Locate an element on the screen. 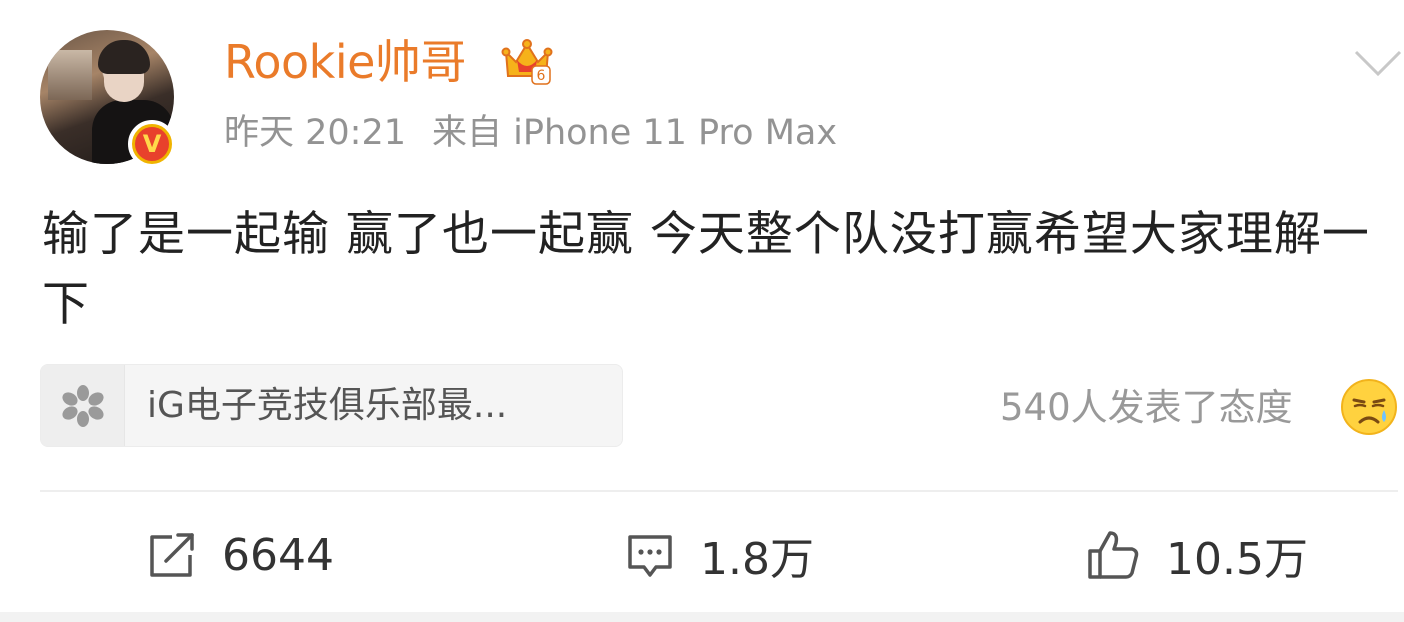 The width and height of the screenshot is (1404, 622). avatar-hair is located at coordinates (124, 57).